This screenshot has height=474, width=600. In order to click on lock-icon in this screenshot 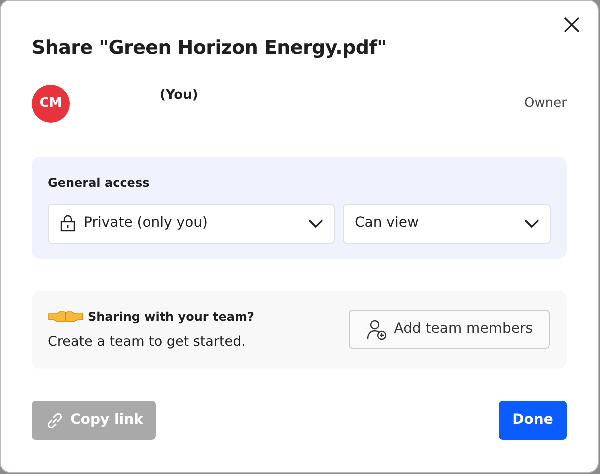, I will do `click(68, 223)`.